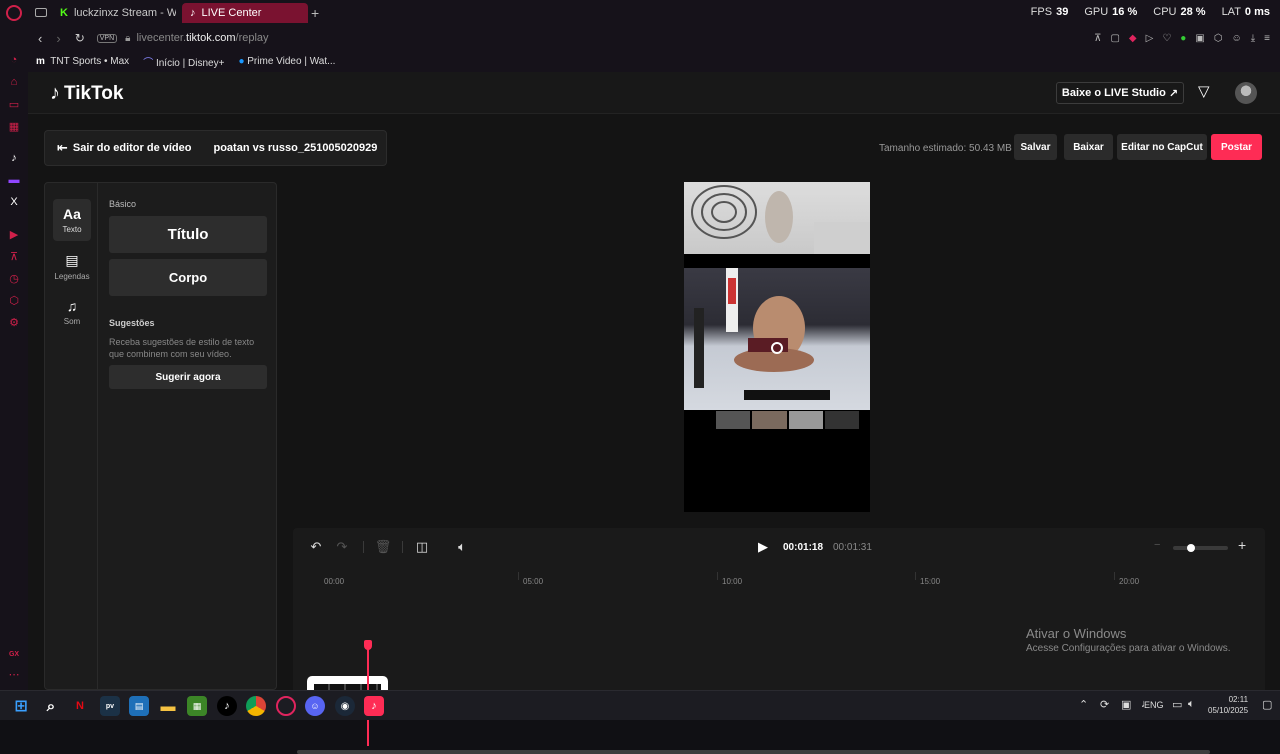 This screenshot has width=1280, height=754. What do you see at coordinates (72, 312) in the screenshot?
I see `tool-sound: ♫ Som` at bounding box center [72, 312].